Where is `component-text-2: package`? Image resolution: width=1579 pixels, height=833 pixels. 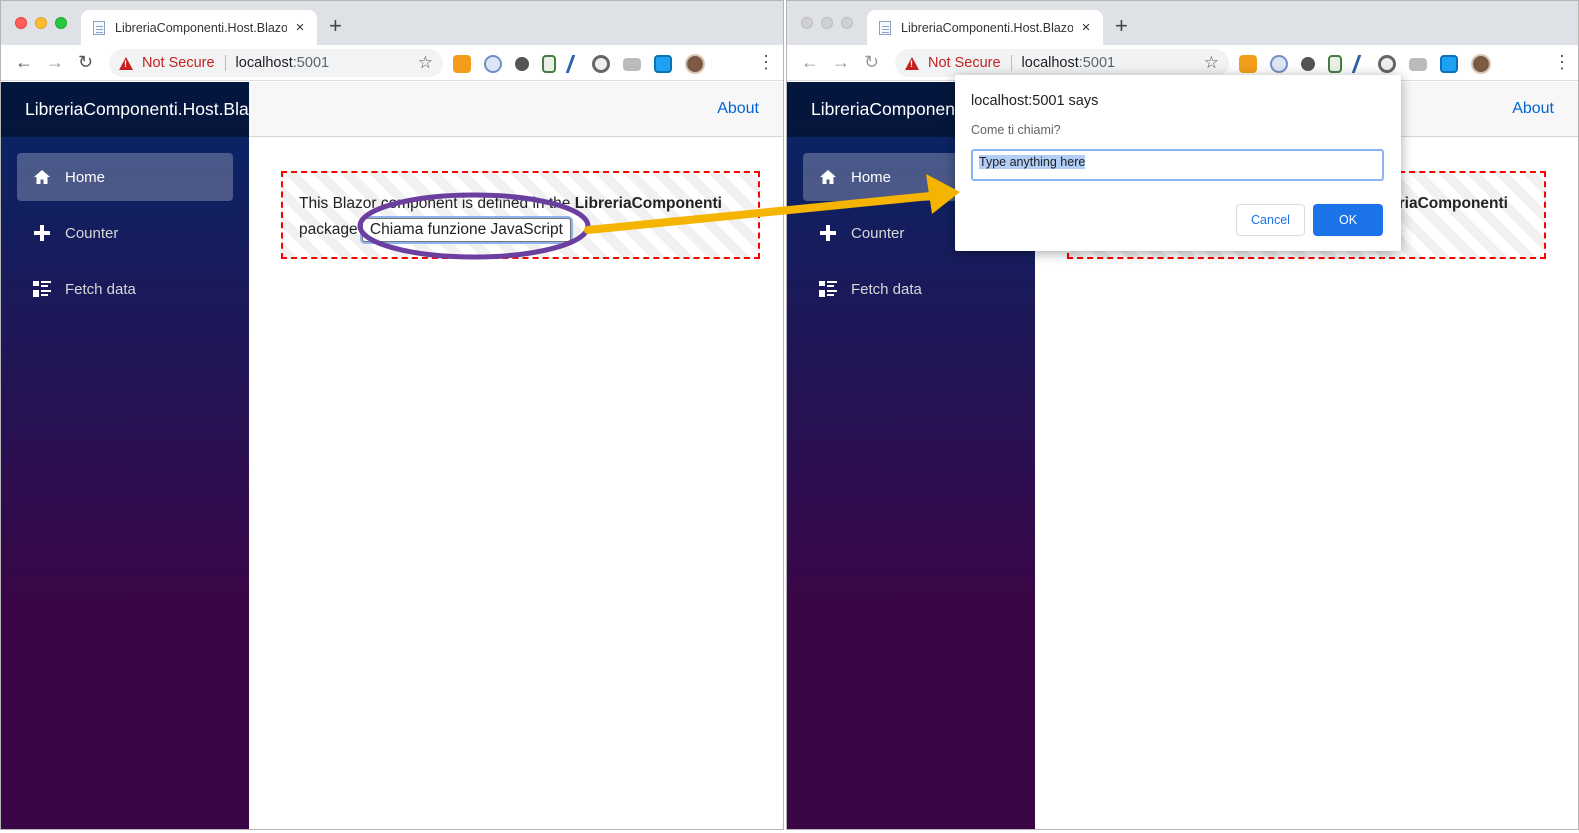
component-text-2: package is located at coordinates (328, 229).